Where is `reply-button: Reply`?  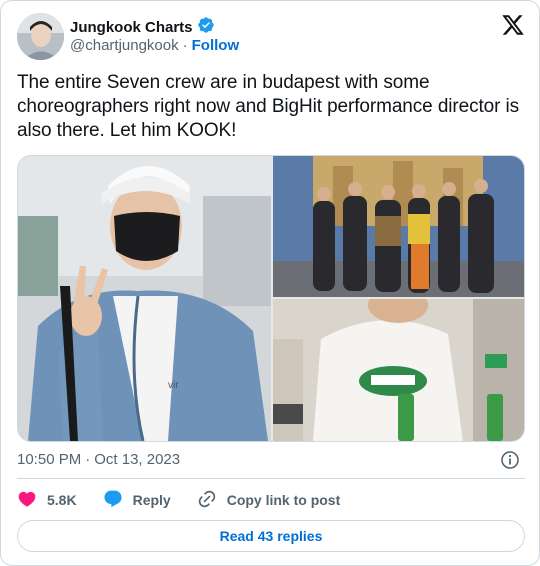 reply-button: Reply is located at coordinates (137, 500).